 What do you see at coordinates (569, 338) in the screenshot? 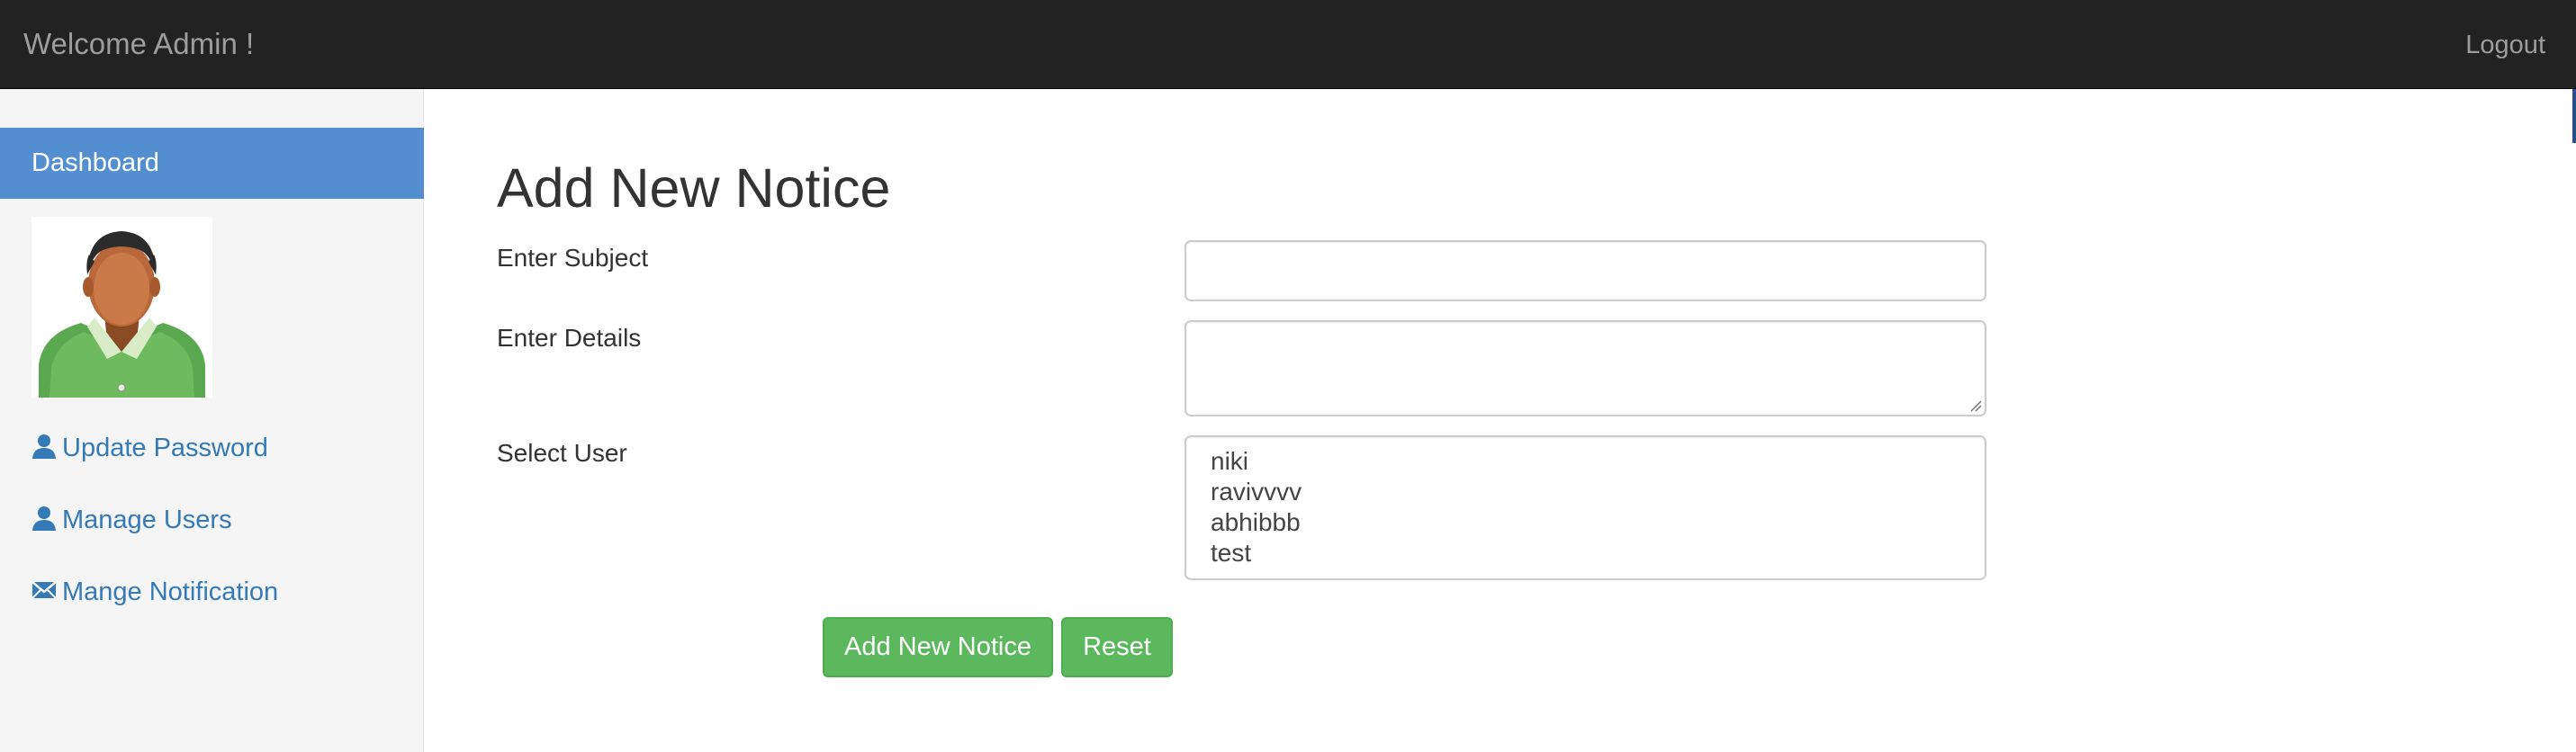
I see `details-label: Enter Details` at bounding box center [569, 338].